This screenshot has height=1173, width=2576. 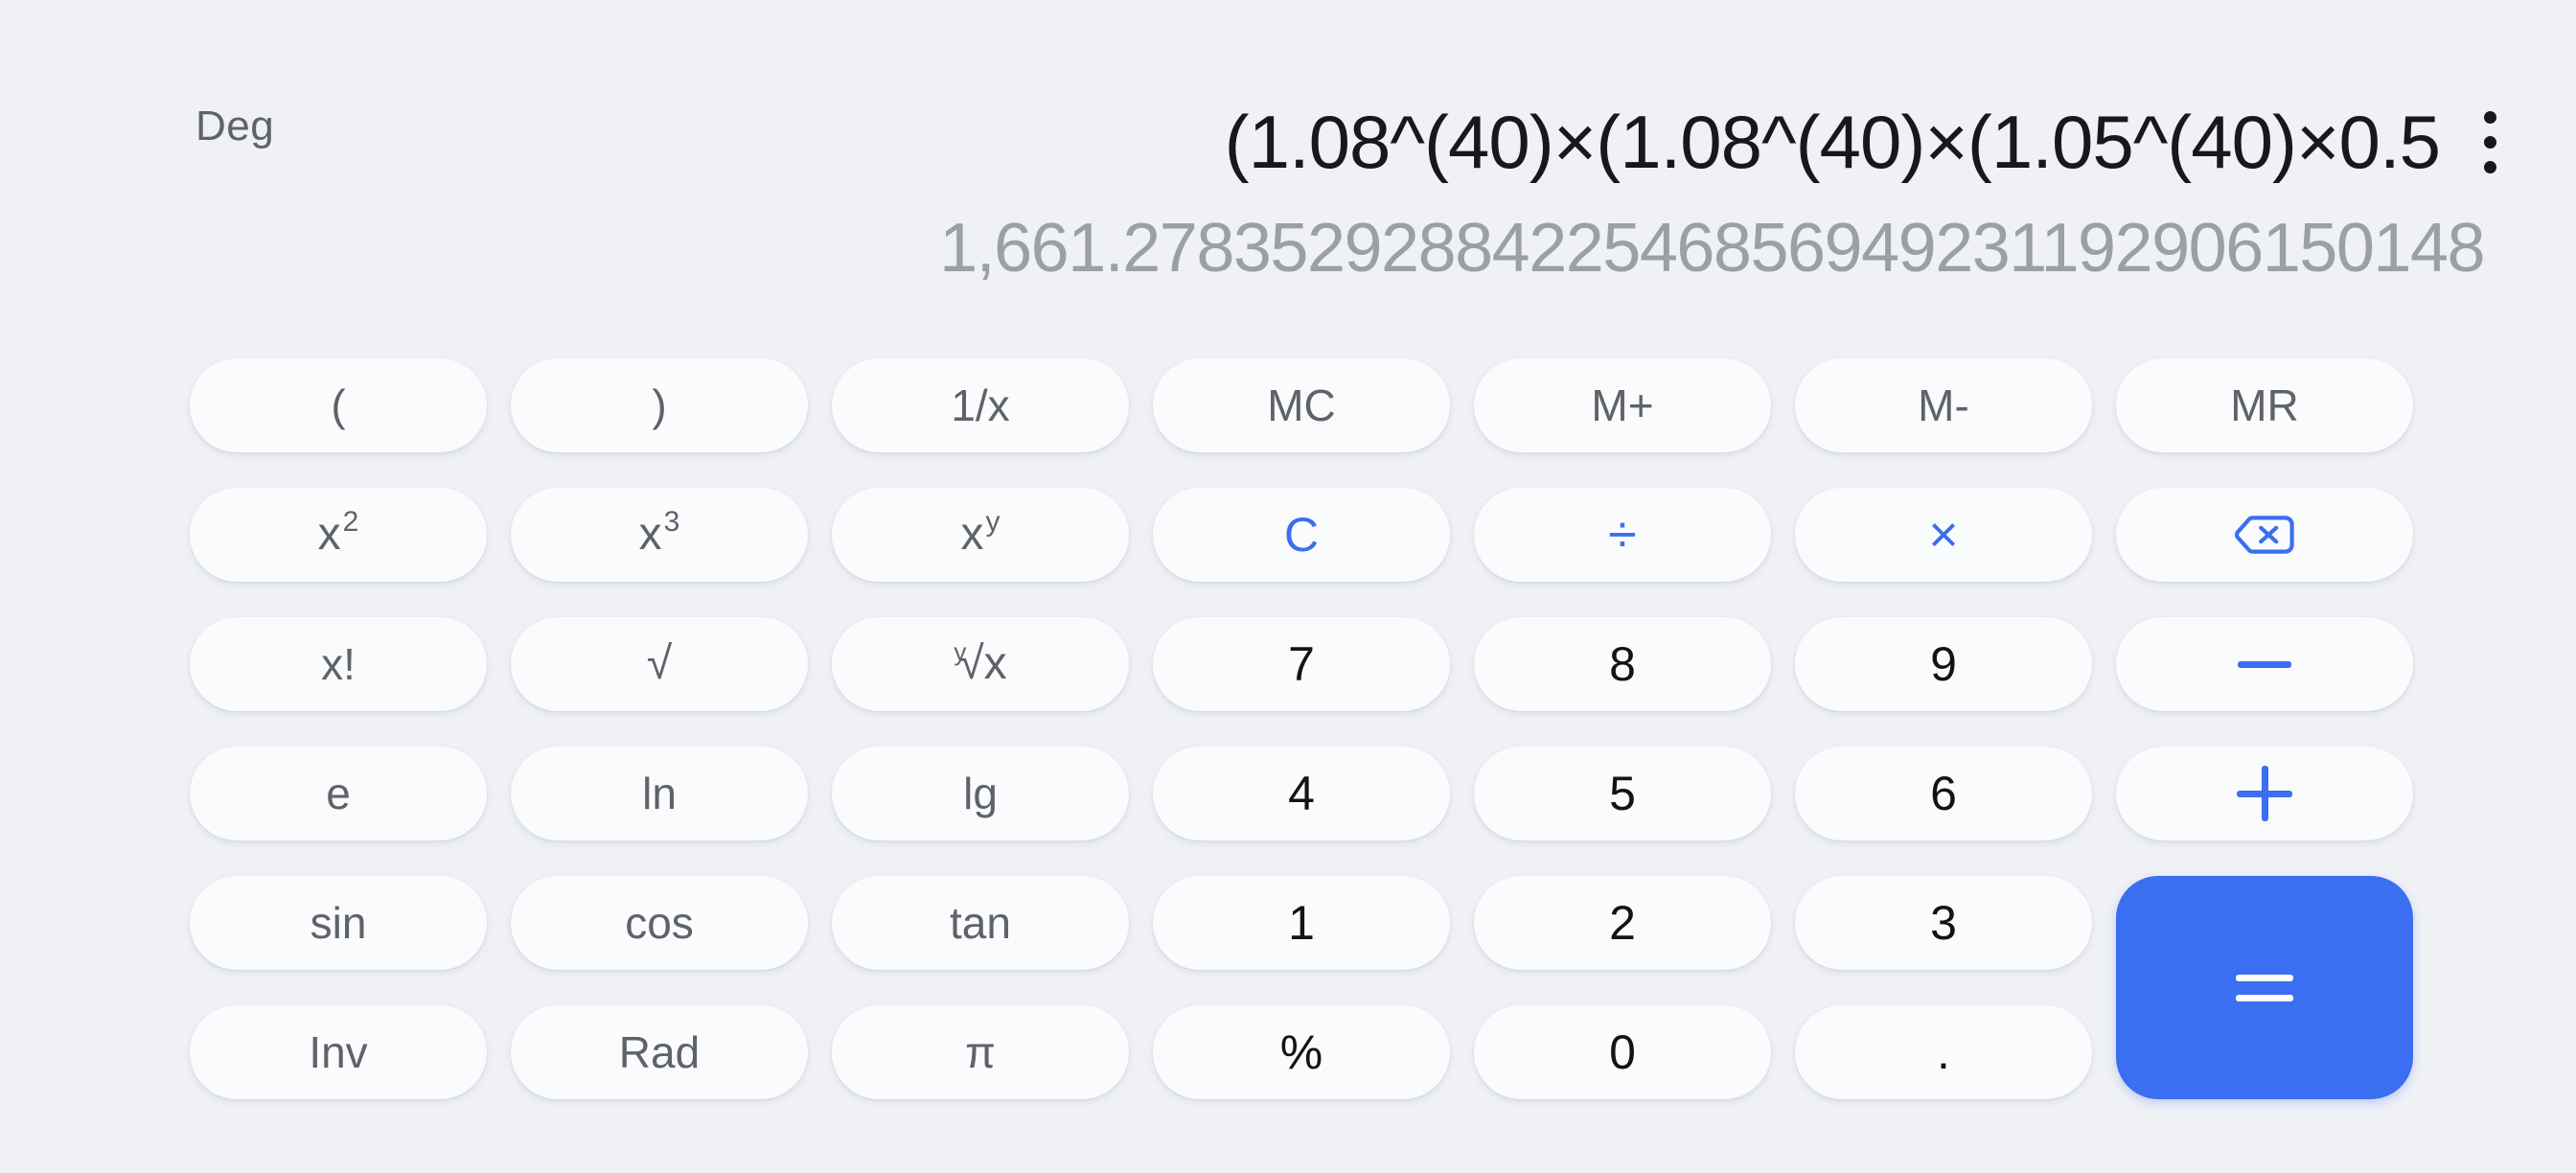 I want to click on key-digit-7: 7, so click(x=1301, y=664).